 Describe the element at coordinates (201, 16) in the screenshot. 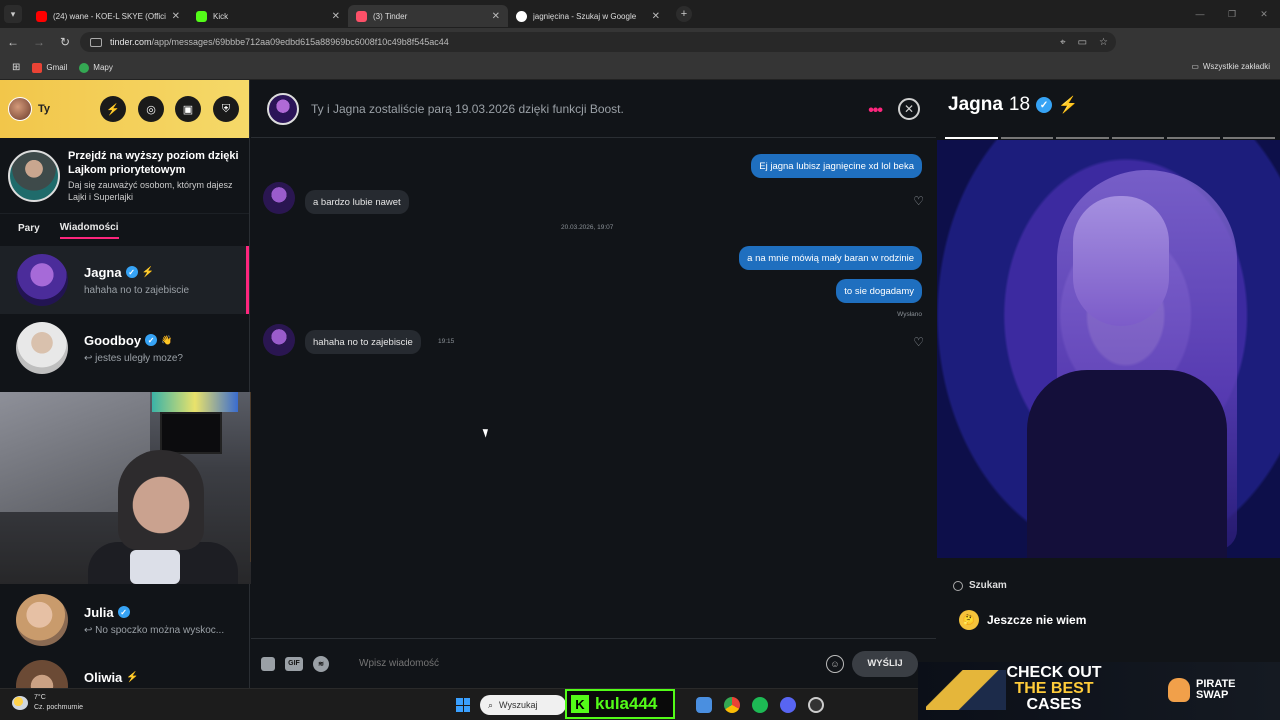

I see `kick-icon` at that location.